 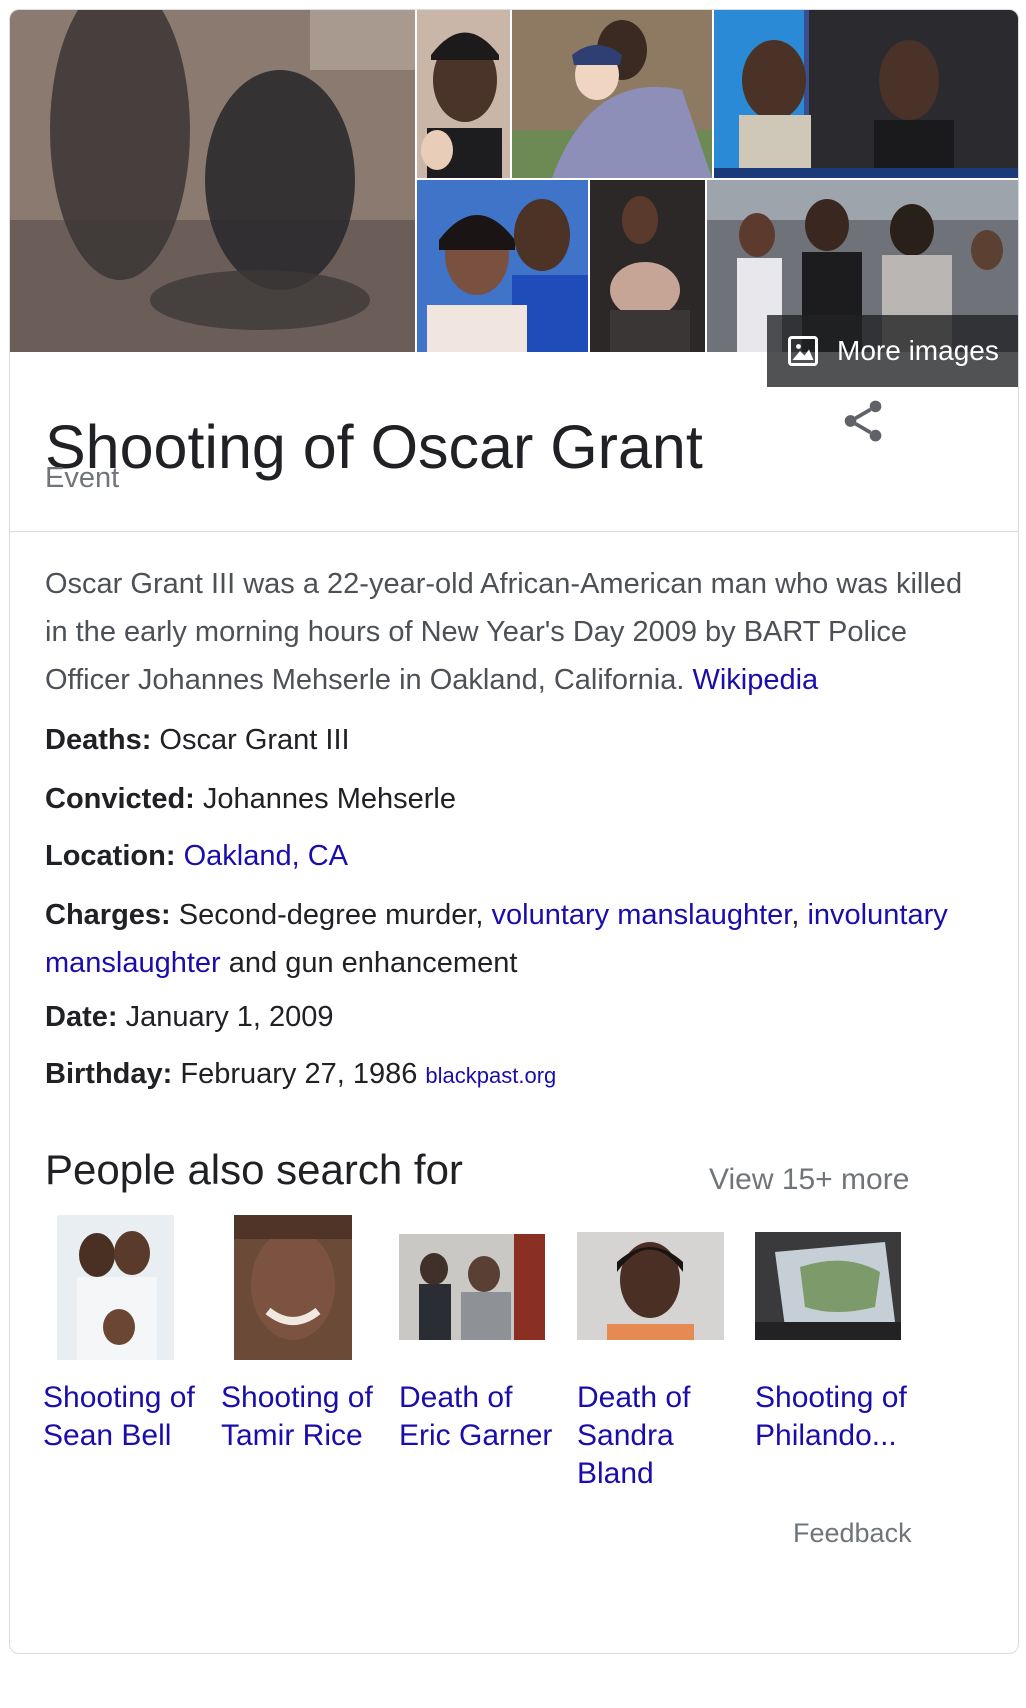 I want to click on fact-value: Second-degree murder,, so click(x=331, y=915).